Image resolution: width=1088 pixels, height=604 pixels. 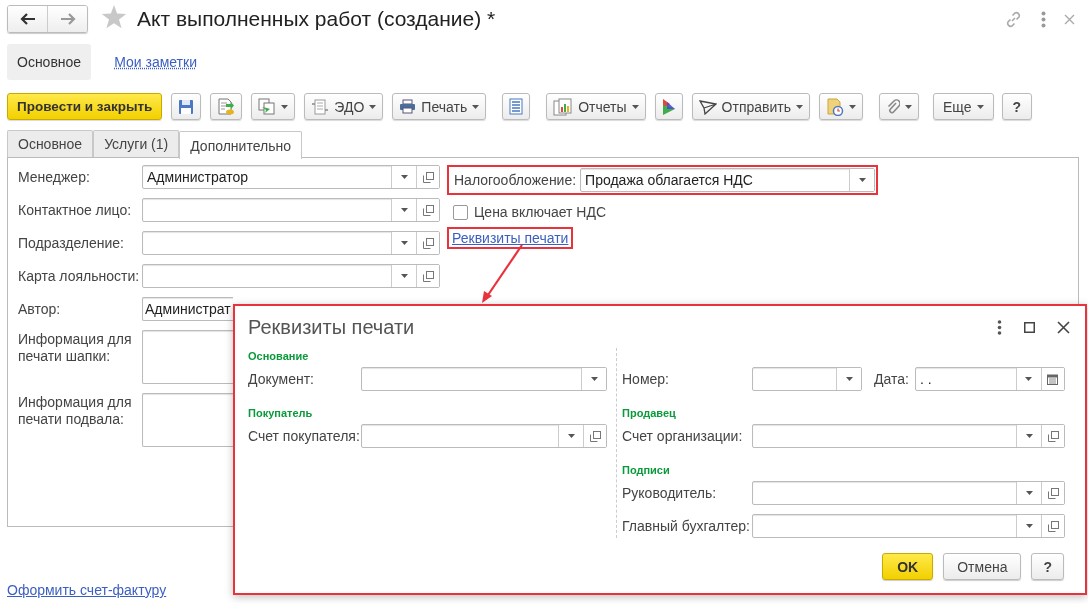 I want to click on section-tab: Основное, so click(x=49, y=62).